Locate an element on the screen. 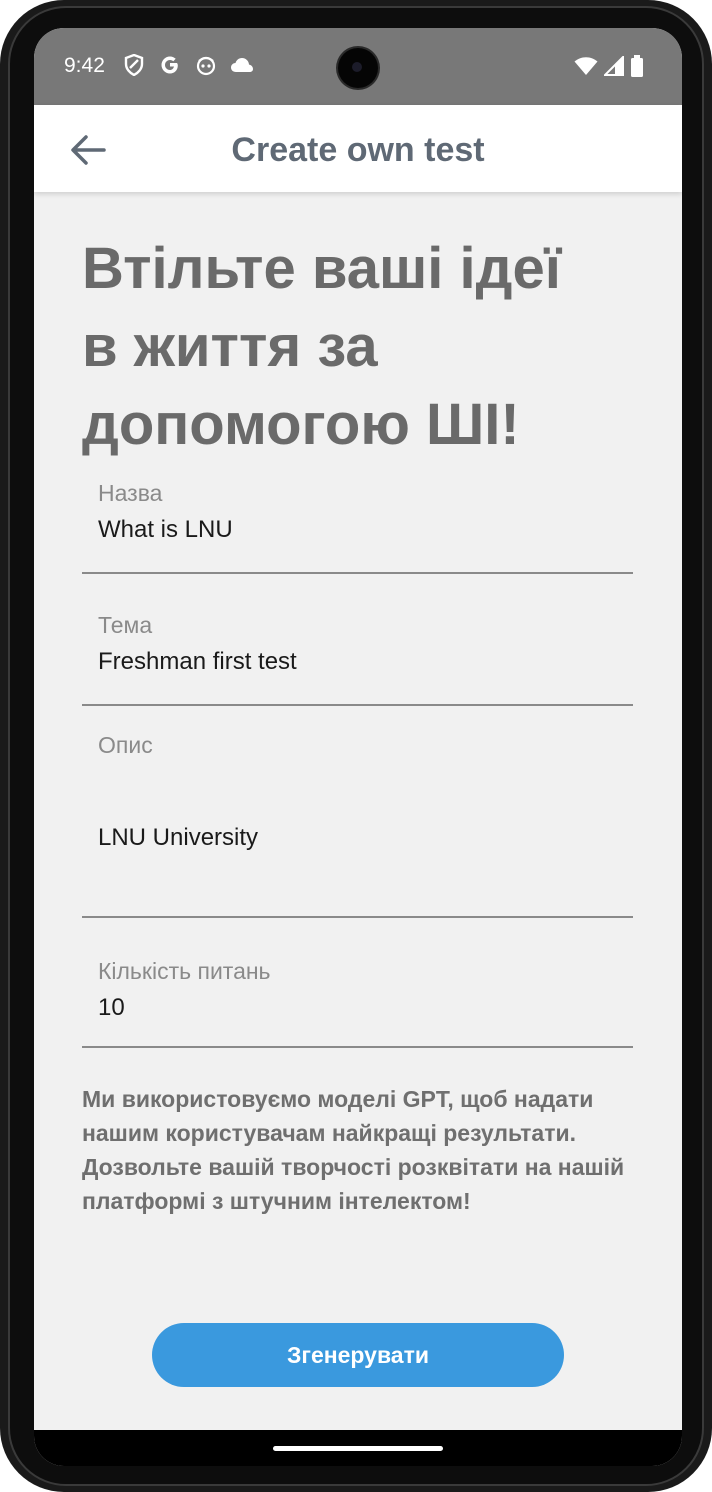  arrow-left-icon is located at coordinates (88, 150).